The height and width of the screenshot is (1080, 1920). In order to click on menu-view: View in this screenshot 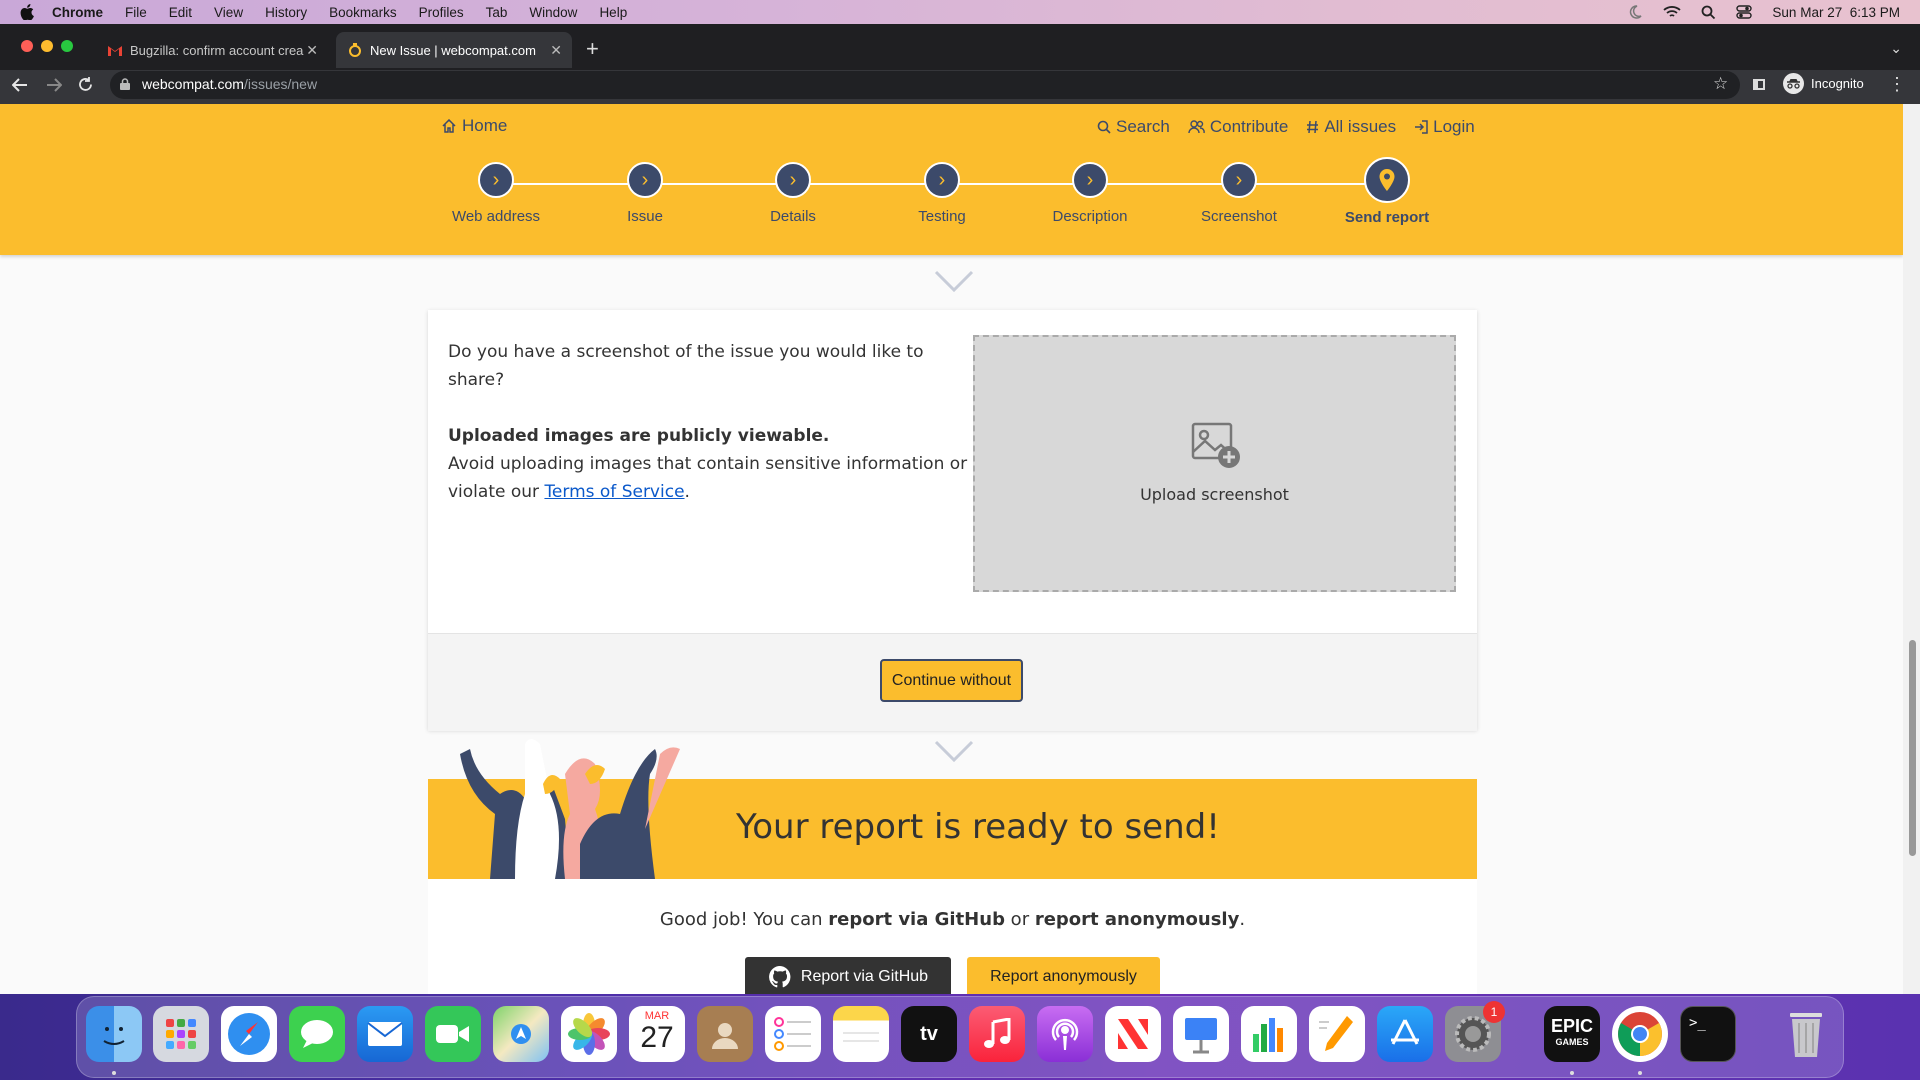, I will do `click(228, 12)`.